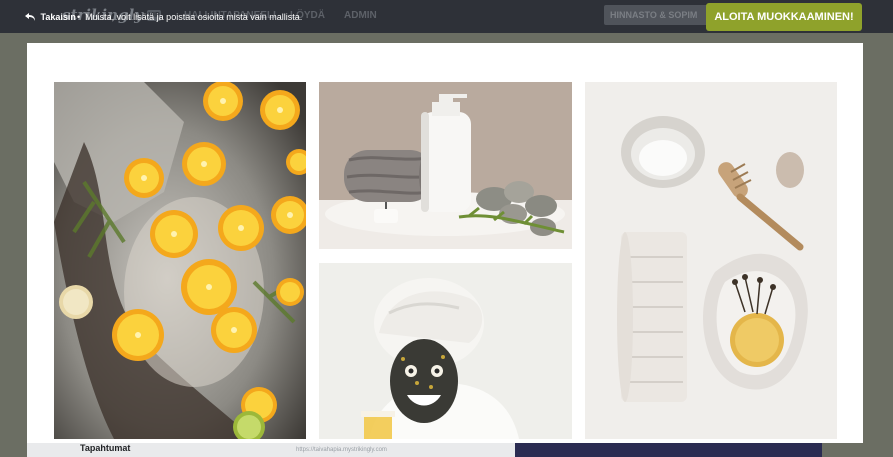 Image resolution: width=893 pixels, height=457 pixels. Describe the element at coordinates (341, 450) in the screenshot. I see `site-url: https://taivahapia.mystrikingly.com` at that location.